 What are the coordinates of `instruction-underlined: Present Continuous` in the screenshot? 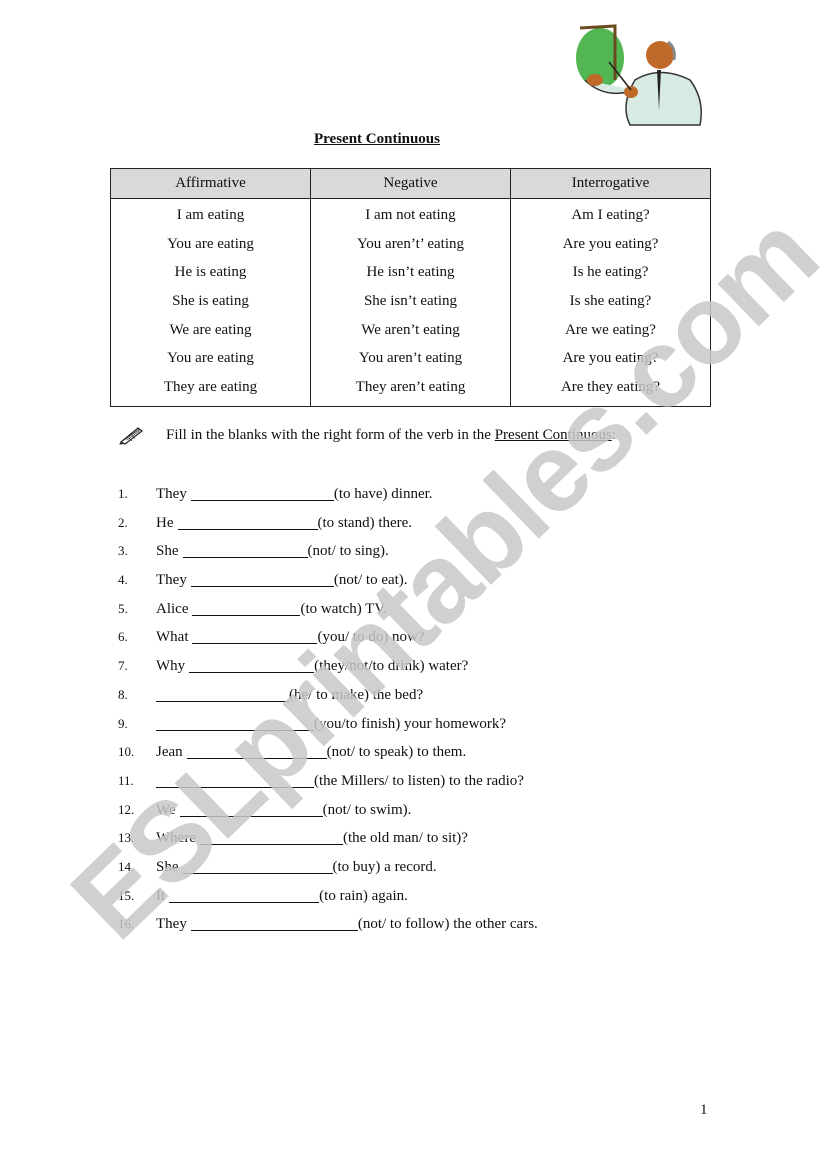 It's located at (553, 434).